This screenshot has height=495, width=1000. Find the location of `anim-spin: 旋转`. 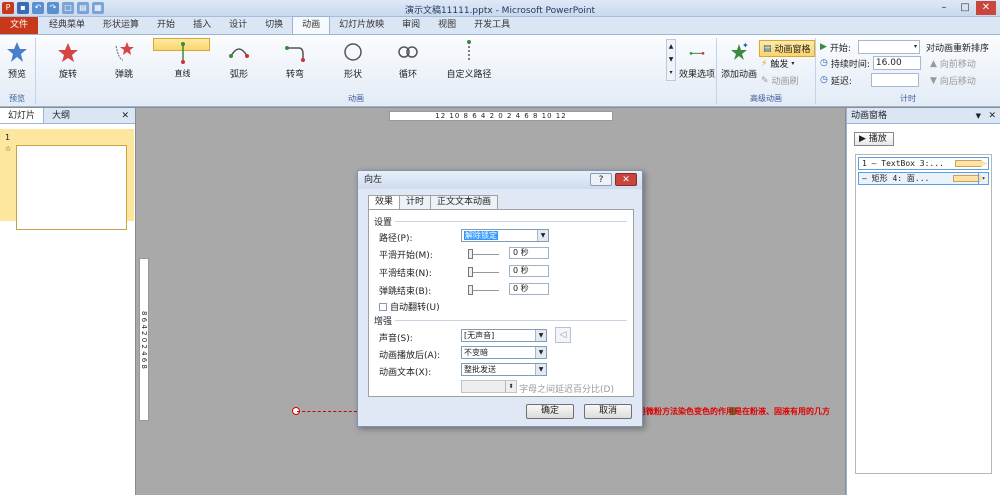

anim-spin: 旋转 is located at coordinates (68, 61).